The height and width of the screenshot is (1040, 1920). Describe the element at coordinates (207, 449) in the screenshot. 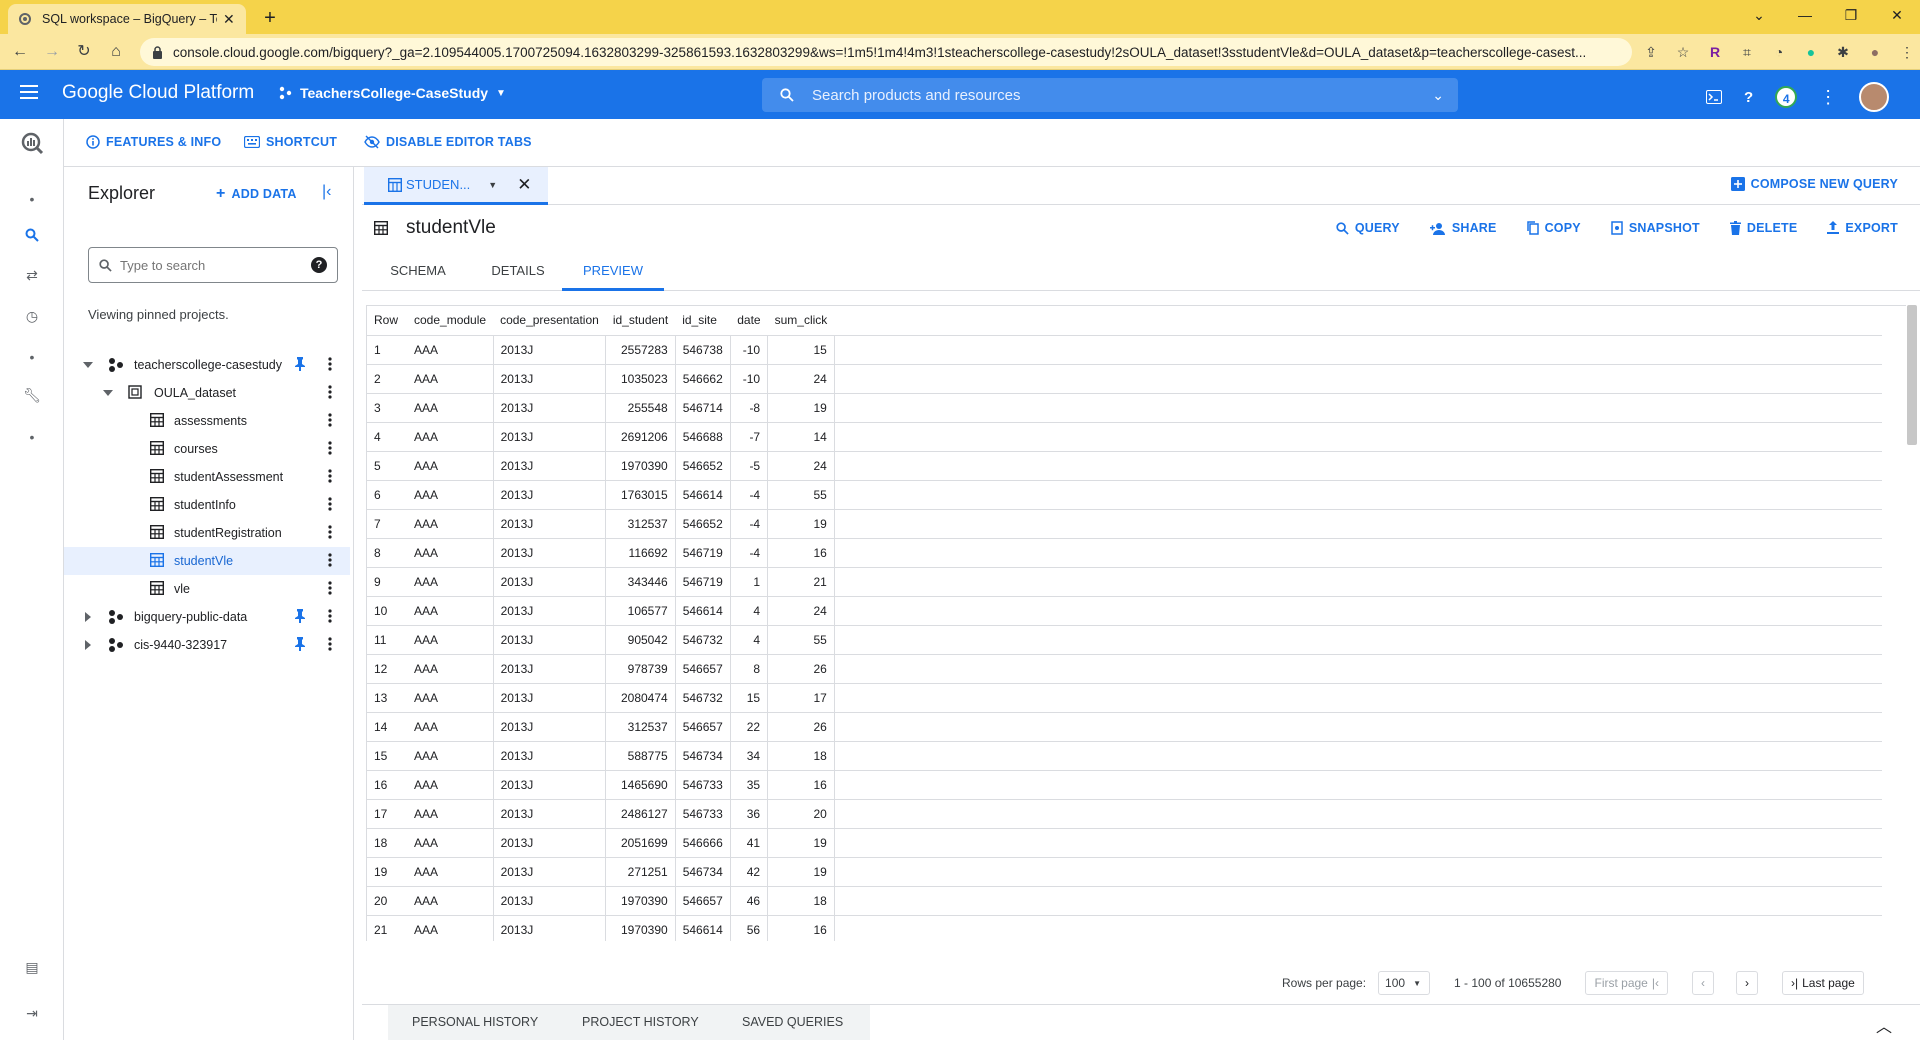

I see `tree-table-courses: courses` at that location.